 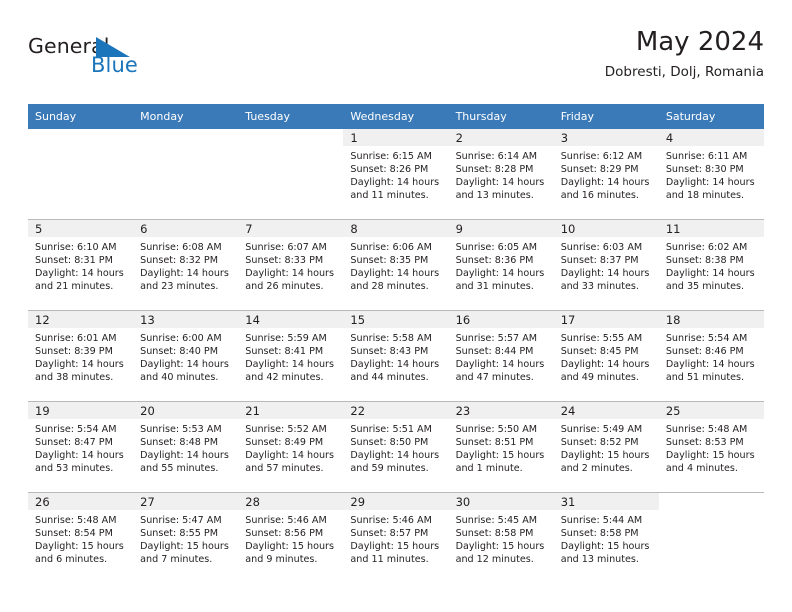 What do you see at coordinates (599, 261) in the screenshot?
I see `sunset-text: Sunset: 8:37 PM` at bounding box center [599, 261].